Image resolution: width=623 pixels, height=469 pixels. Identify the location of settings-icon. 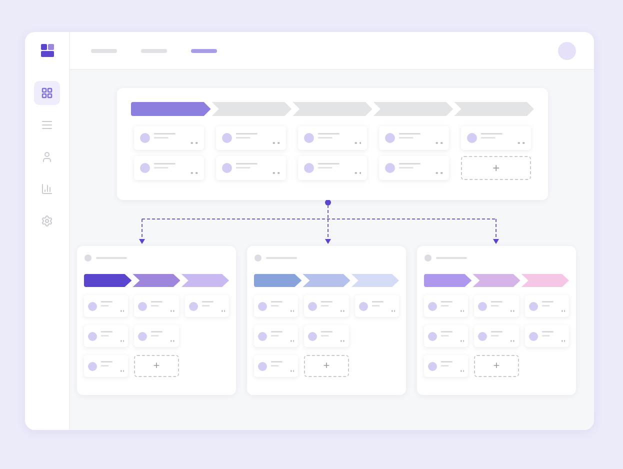
(47, 221).